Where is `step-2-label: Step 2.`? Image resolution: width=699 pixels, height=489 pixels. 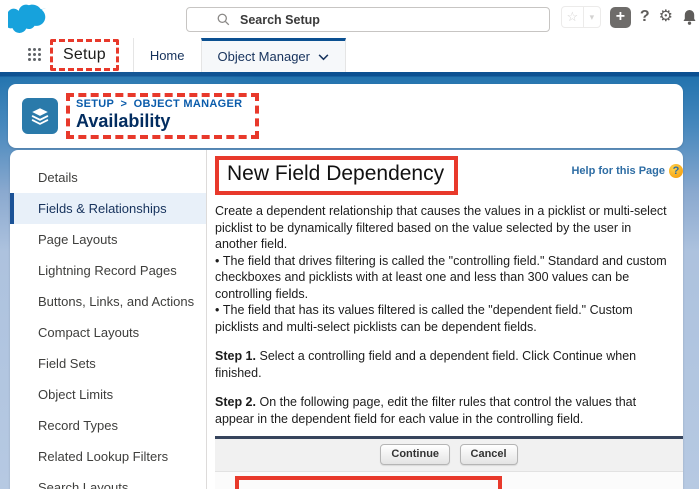 step-2-label: Step 2. is located at coordinates (235, 402).